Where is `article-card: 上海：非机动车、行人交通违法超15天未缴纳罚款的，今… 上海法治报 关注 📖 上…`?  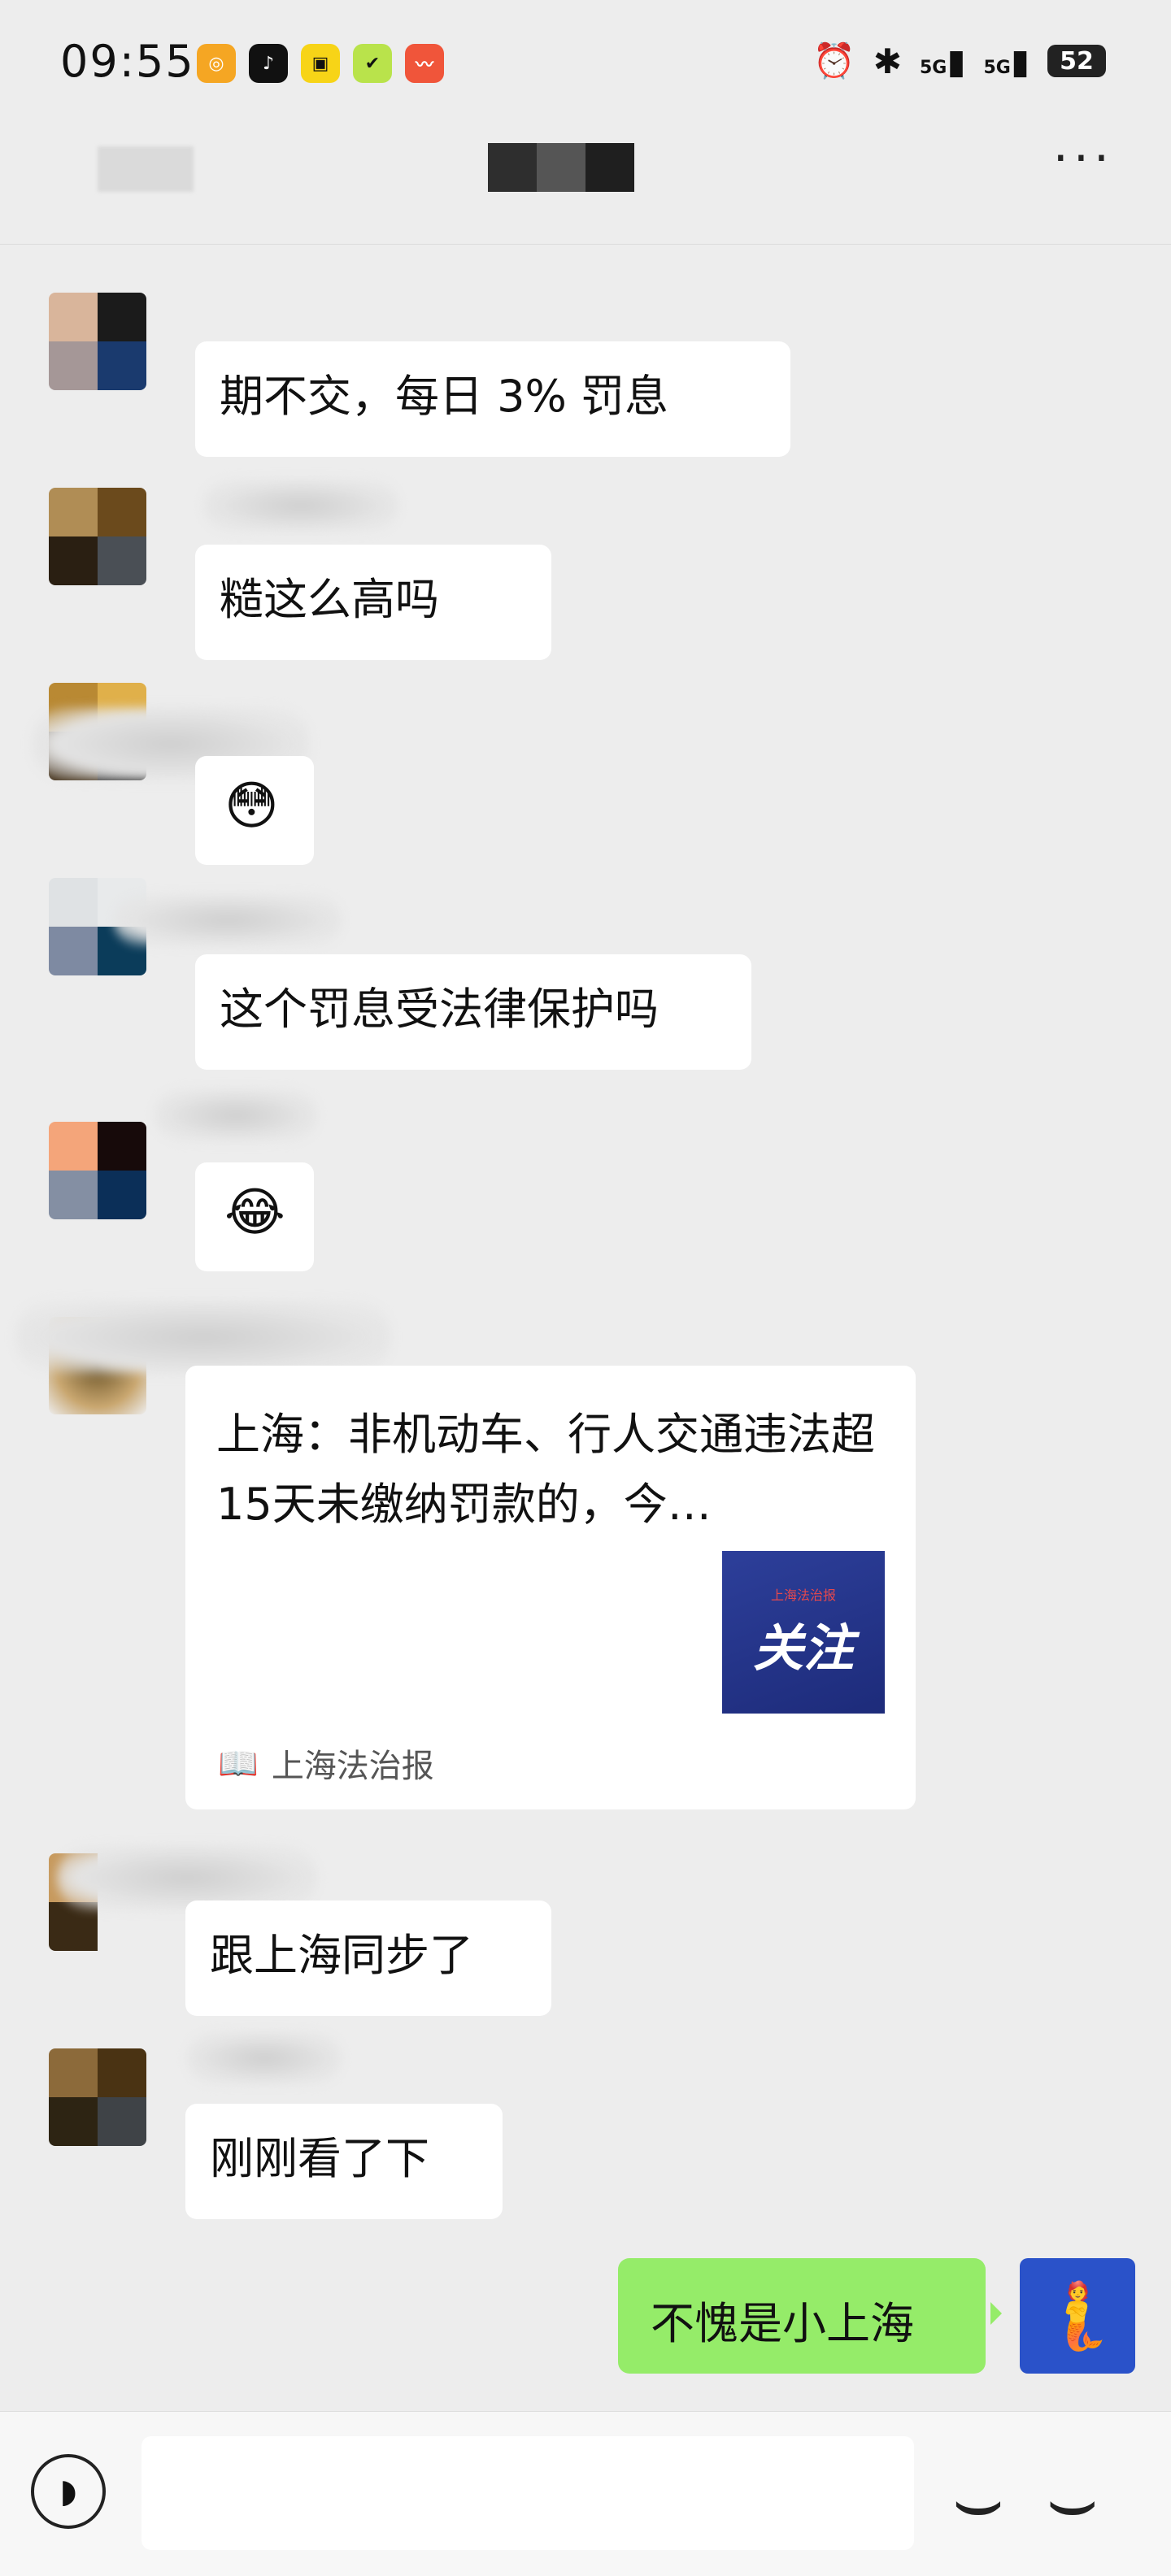
article-card: 上海：非机动车、行人交通违法超15天未缴纳罚款的，今… 上海法治报 关注 📖 上… is located at coordinates (551, 1587).